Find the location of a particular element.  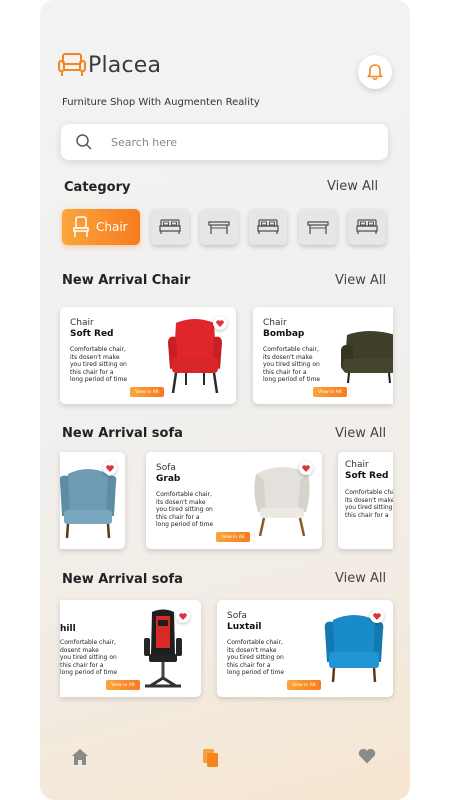

search-icon is located at coordinates (84, 142).